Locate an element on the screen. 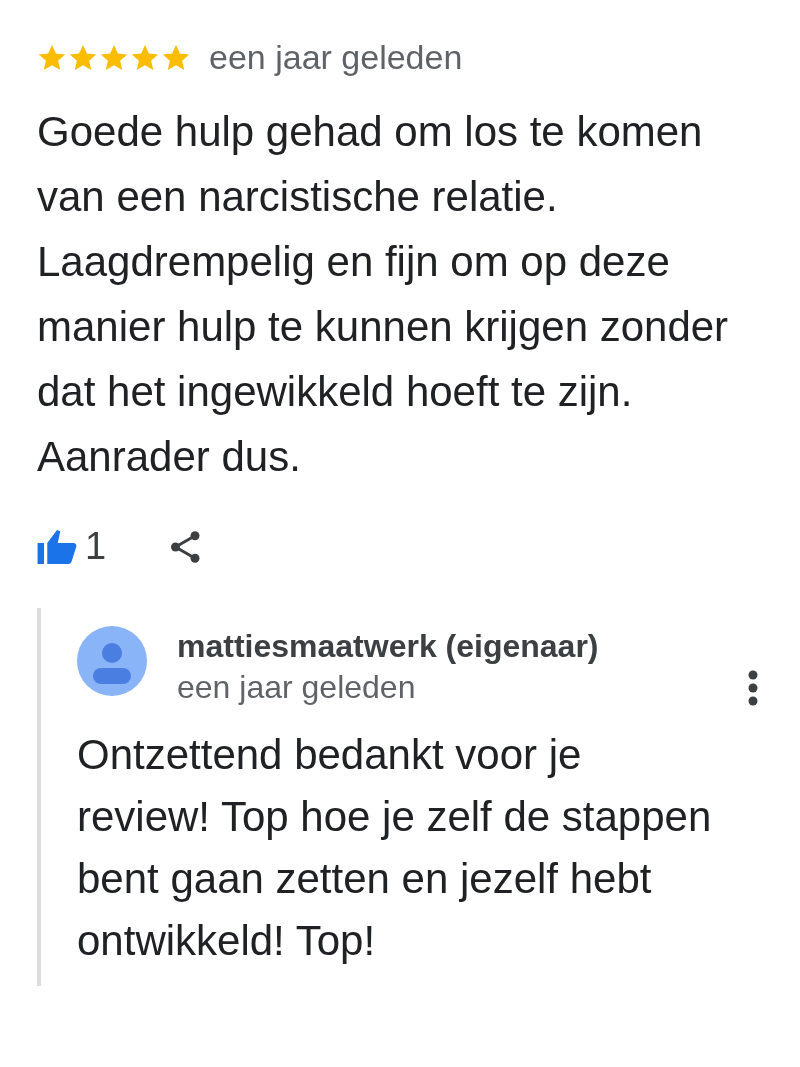 The height and width of the screenshot is (1067, 800). more-options-button is located at coordinates (753, 688).